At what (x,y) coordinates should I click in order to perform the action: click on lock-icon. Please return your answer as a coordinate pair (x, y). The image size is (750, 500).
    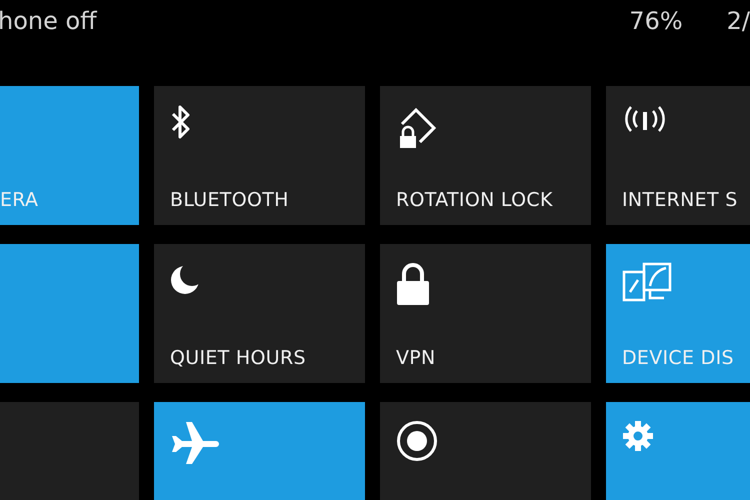
    Looking at the image, I should click on (413, 284).